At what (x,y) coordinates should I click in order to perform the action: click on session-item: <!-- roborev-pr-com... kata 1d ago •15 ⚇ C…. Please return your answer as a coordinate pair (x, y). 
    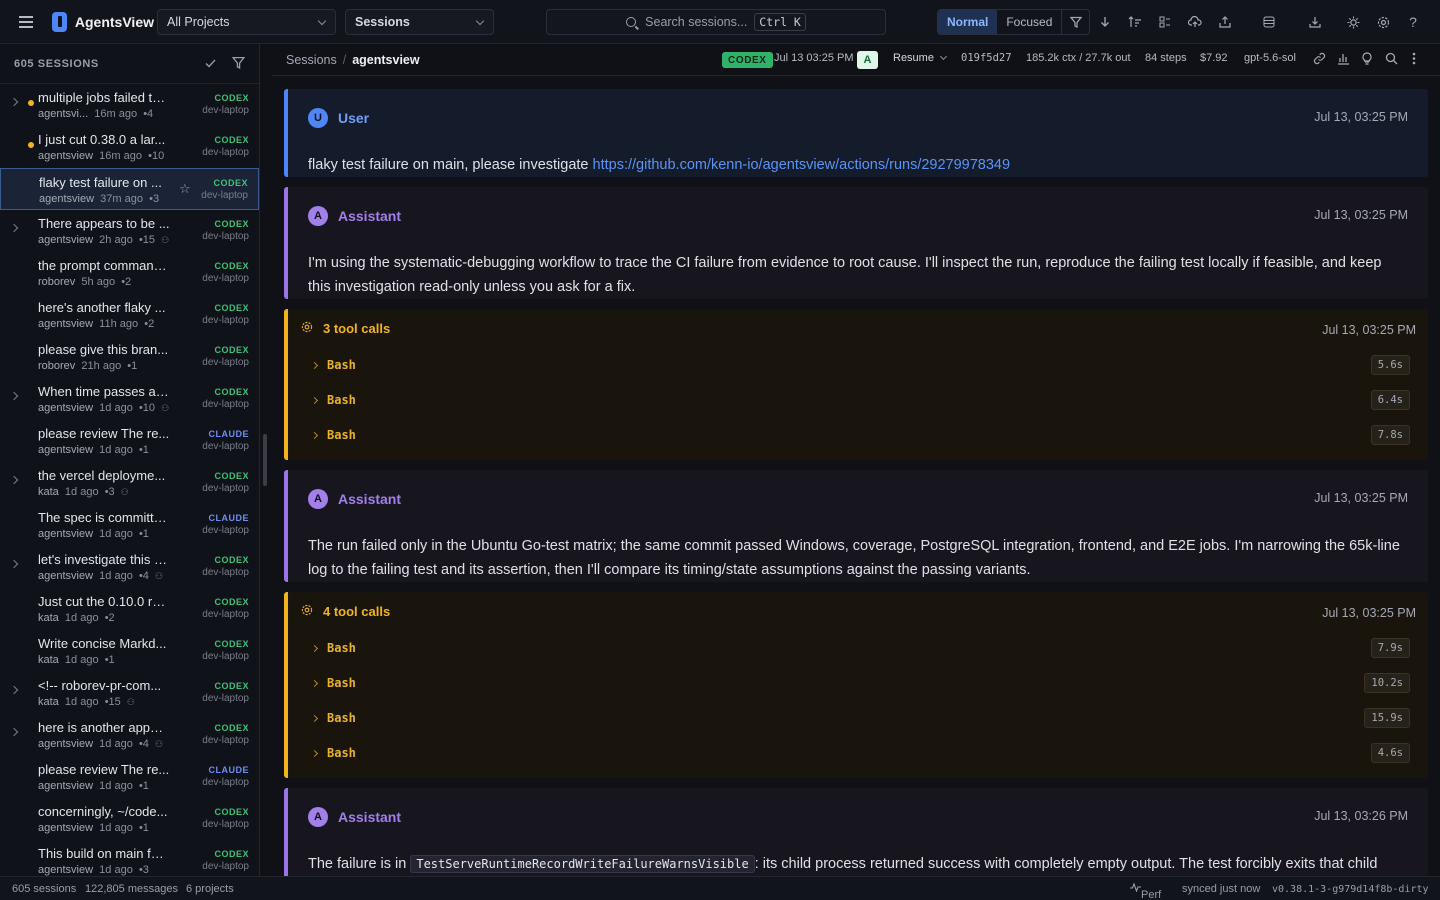
    Looking at the image, I should click on (129, 693).